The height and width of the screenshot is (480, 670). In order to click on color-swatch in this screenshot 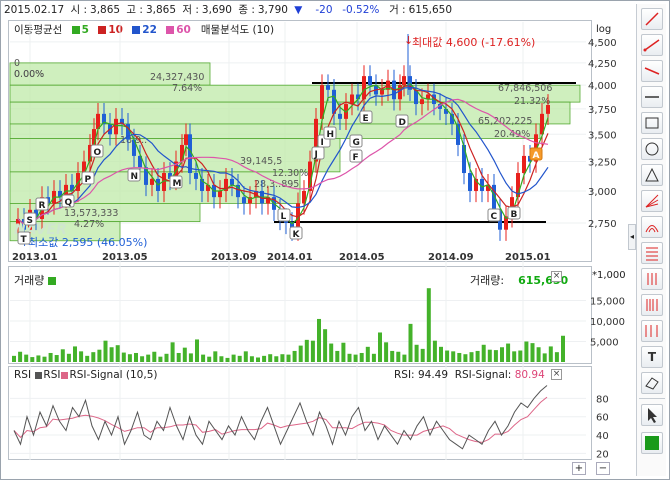, I will do `click(652, 443)`.